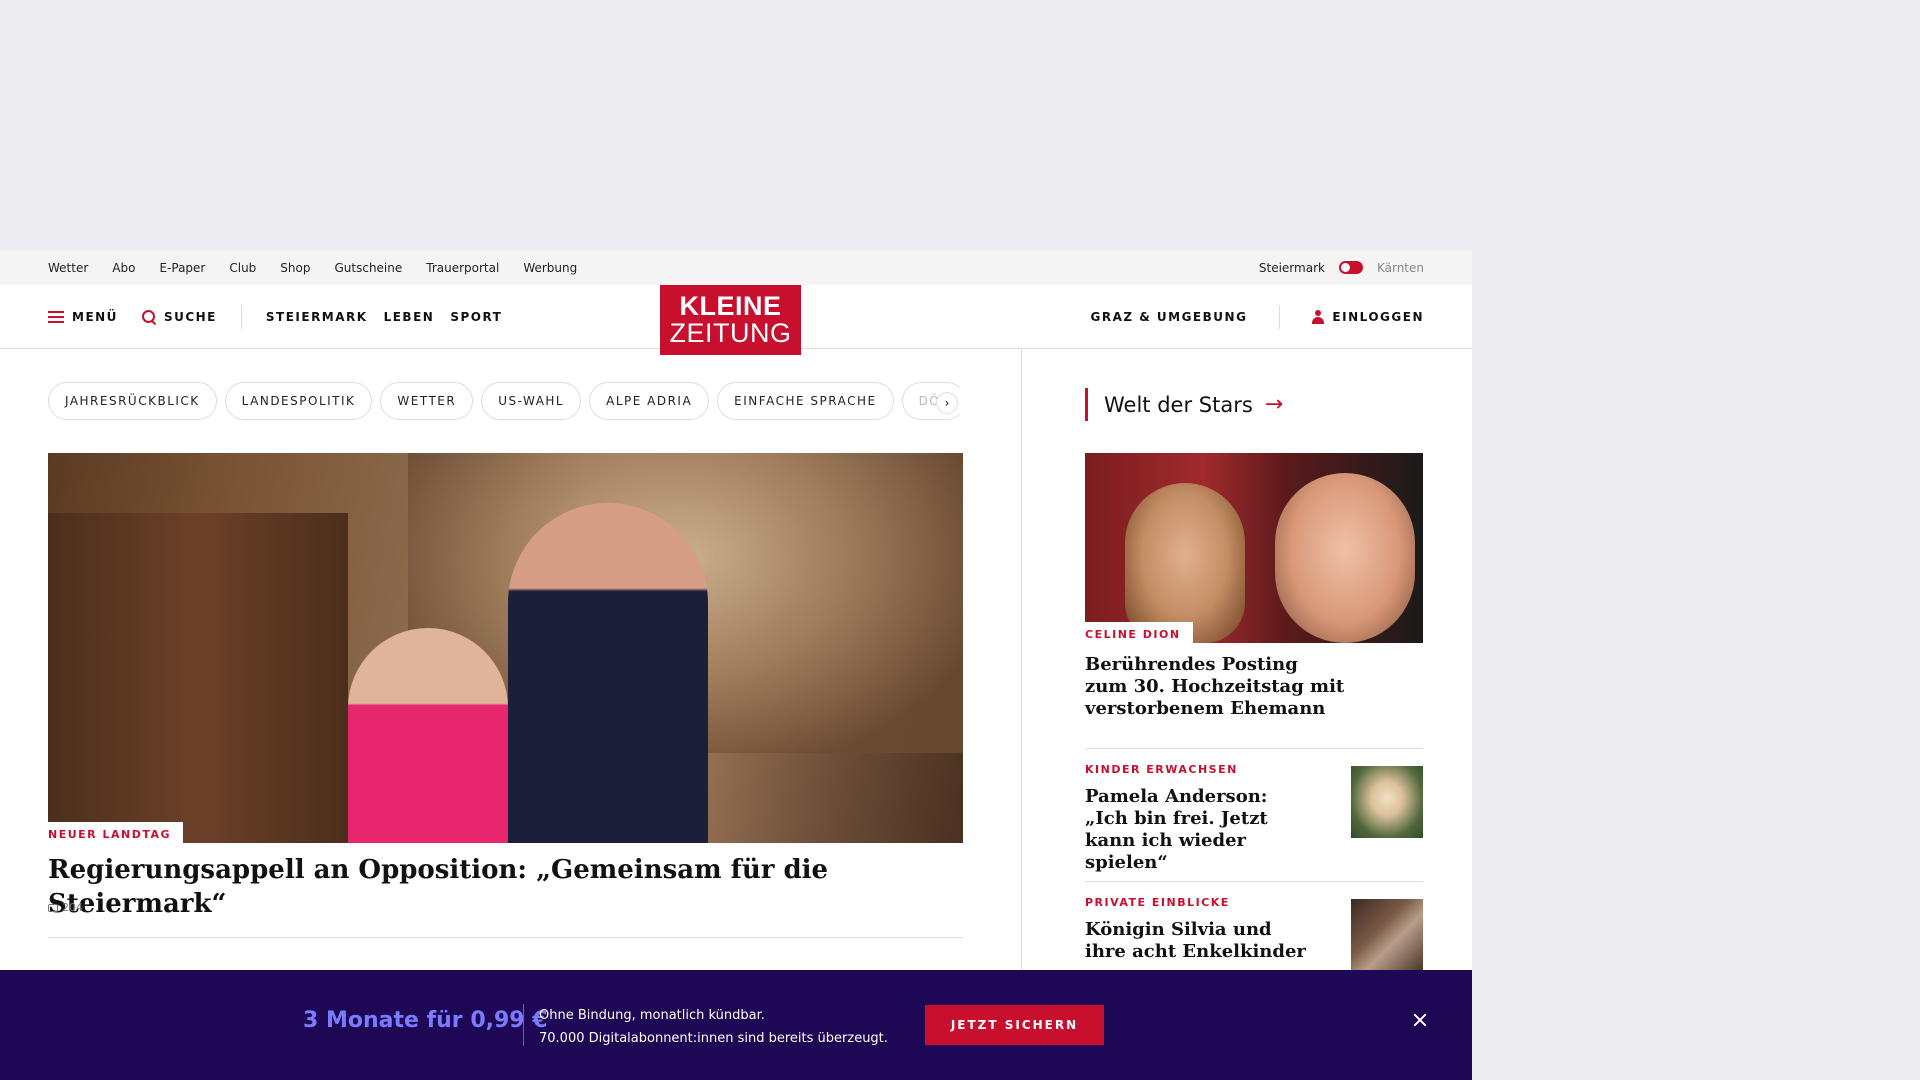  I want to click on article-image-celine-dion, so click(1254, 548).